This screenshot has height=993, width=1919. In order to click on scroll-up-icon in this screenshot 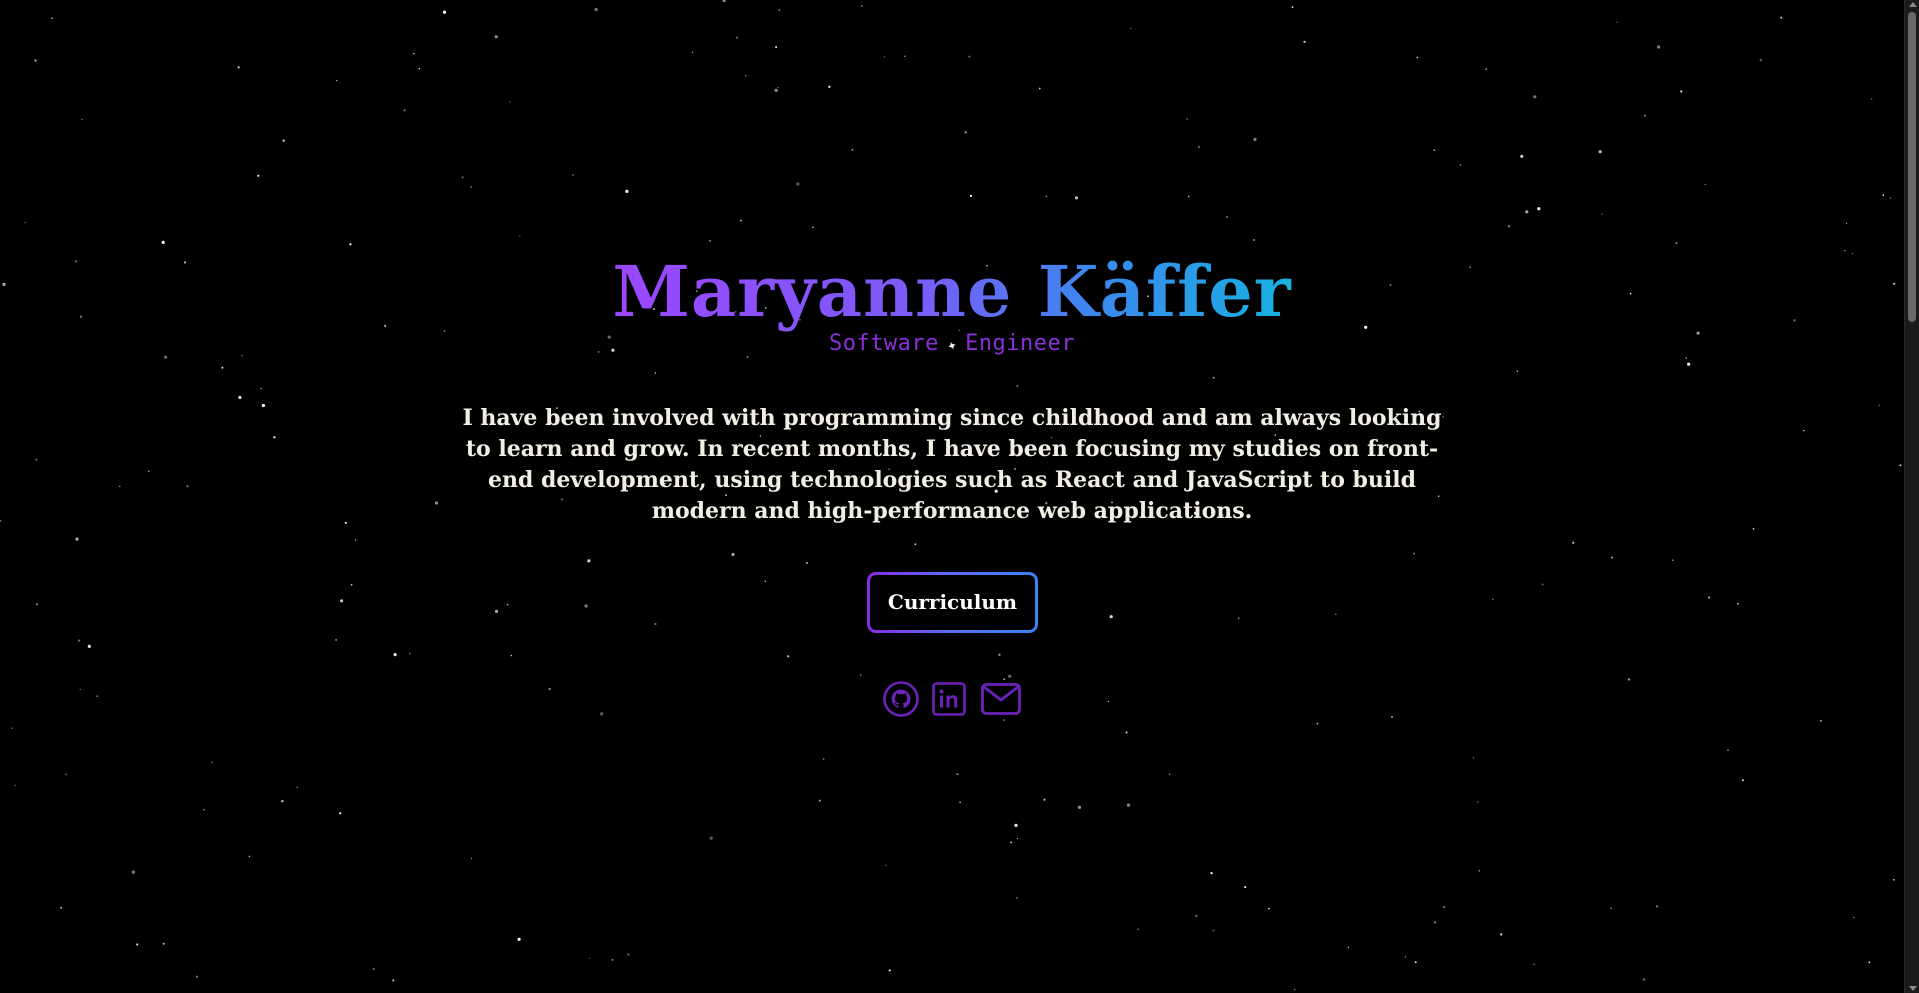, I will do `click(1913, 4)`.